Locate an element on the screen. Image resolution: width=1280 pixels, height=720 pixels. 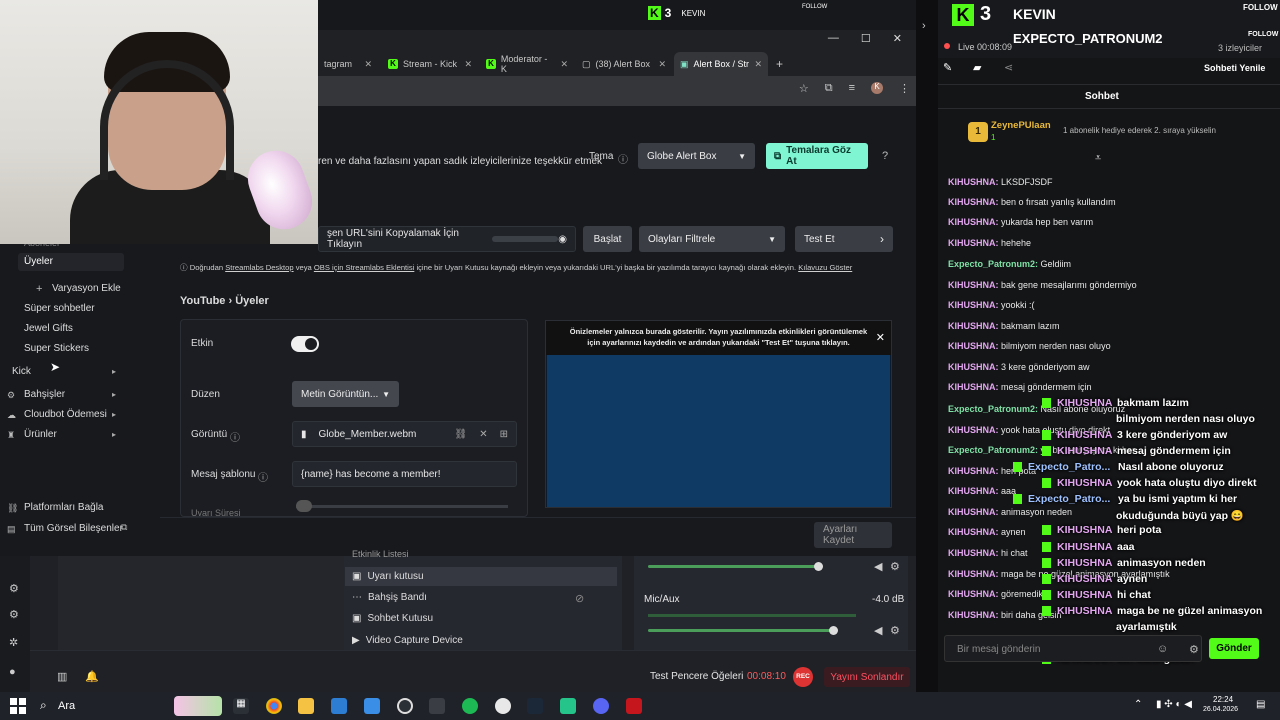
expand-icon: ⩡ is located at coordinates (1098, 158).